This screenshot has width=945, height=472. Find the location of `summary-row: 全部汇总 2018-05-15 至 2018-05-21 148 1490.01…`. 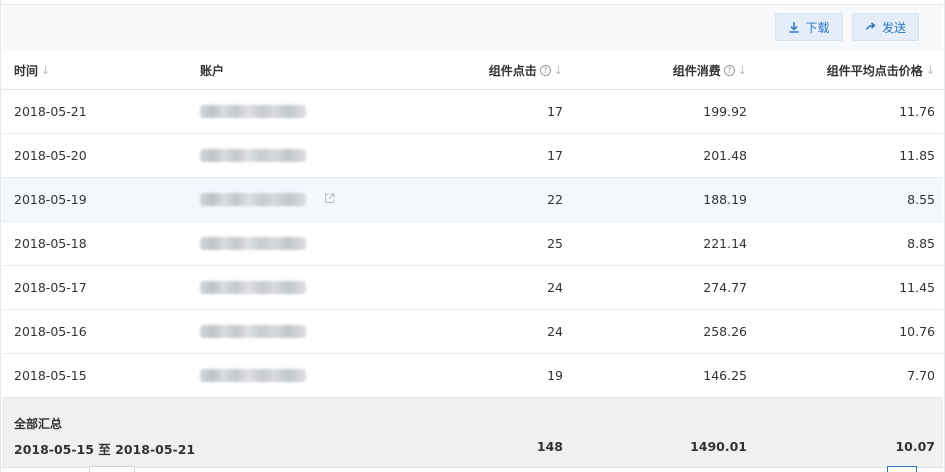

summary-row: 全部汇总 2018-05-15 至 2018-05-21 148 1490.01… is located at coordinates (472, 433).